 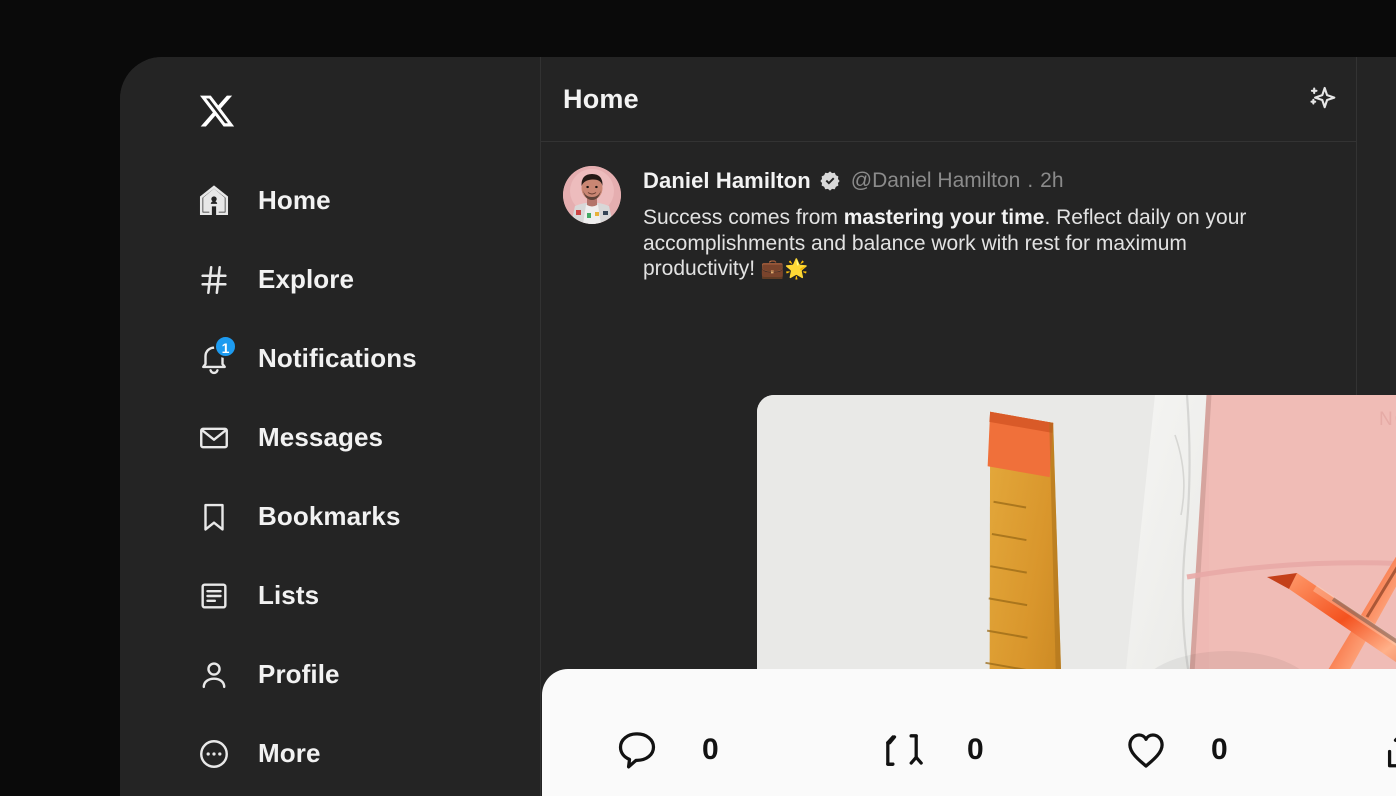 I want to click on bookmark-icon, so click(x=214, y=517).